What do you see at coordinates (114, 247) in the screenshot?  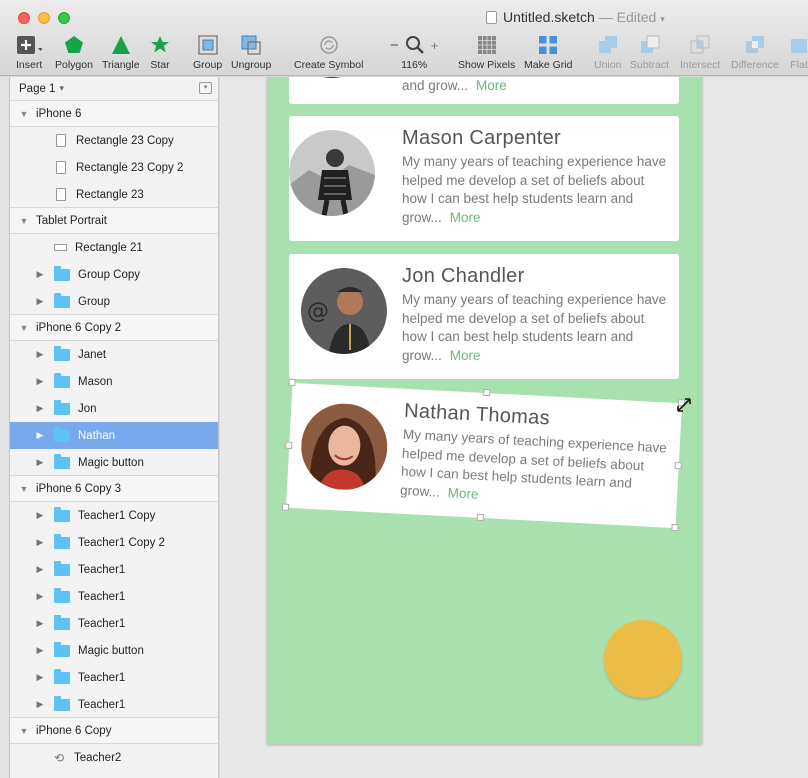 I see `layer-item: Rectangle 21` at bounding box center [114, 247].